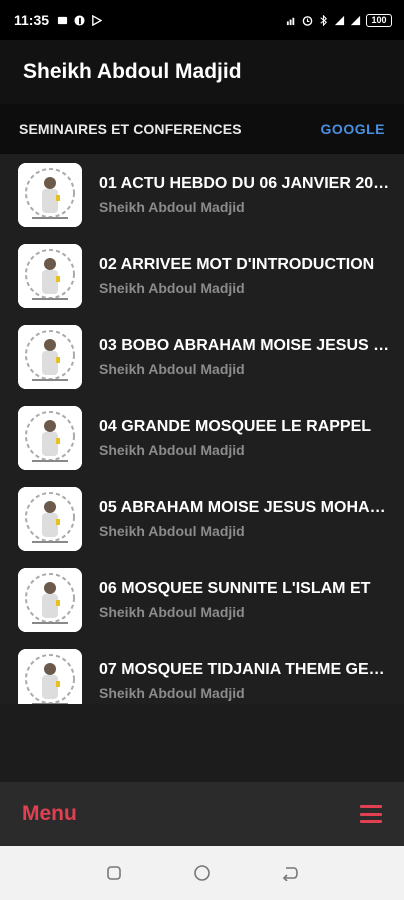 The height and width of the screenshot is (900, 404). Describe the element at coordinates (202, 743) in the screenshot. I see `empty-area` at that location.